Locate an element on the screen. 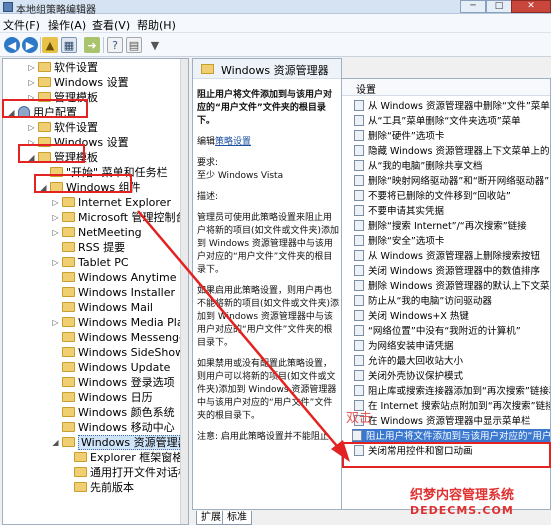 The image size is (551, 525). tree-item-explorer-frame-pane: Explorer 框架窗格 is located at coordinates (123, 457).